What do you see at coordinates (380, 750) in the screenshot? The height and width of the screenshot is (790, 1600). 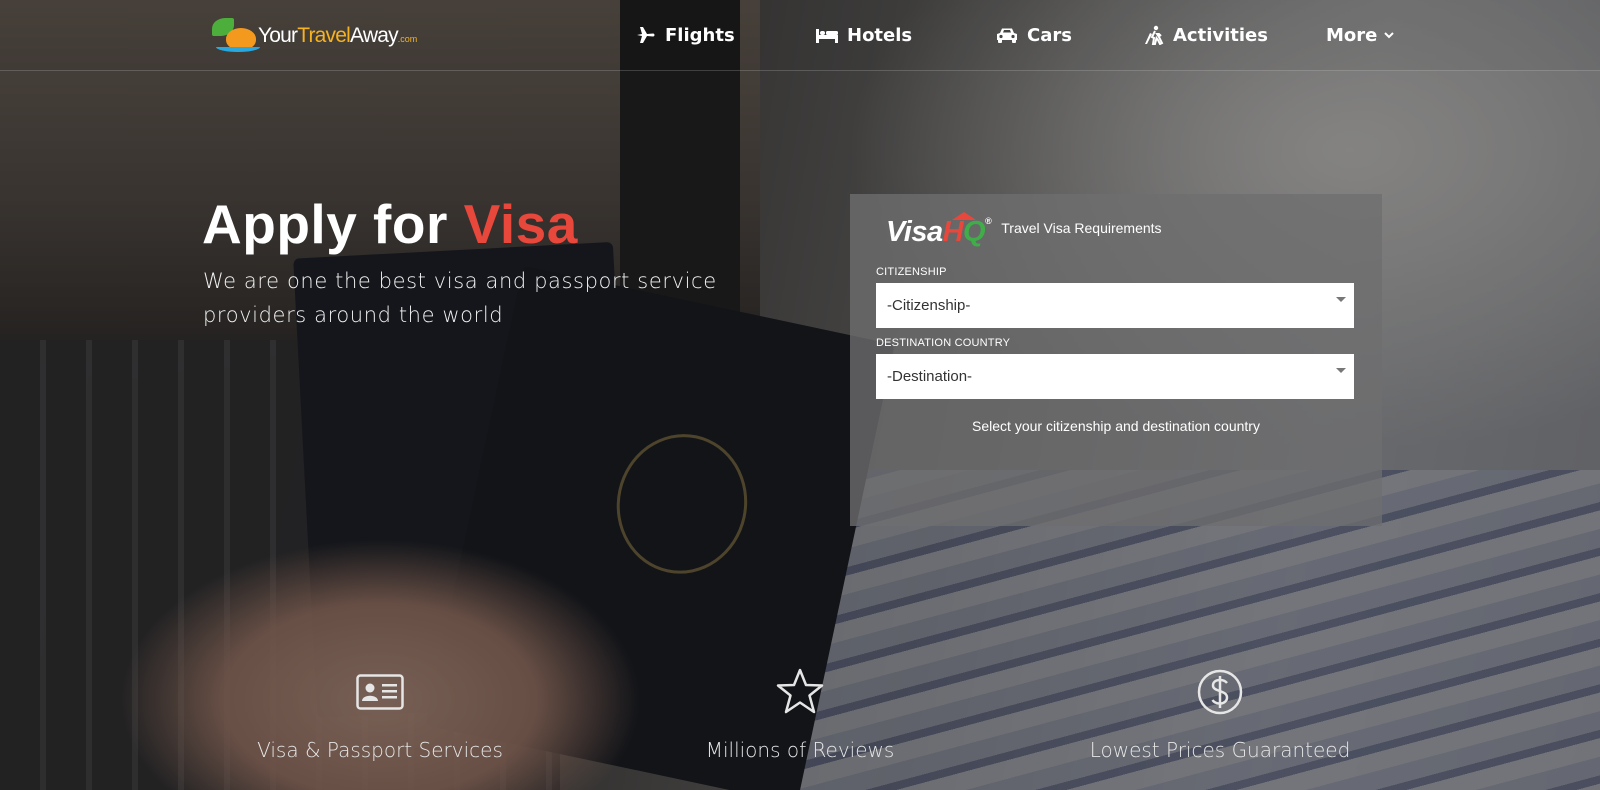 I see `feature-label: Visa & Passport Services` at bounding box center [380, 750].